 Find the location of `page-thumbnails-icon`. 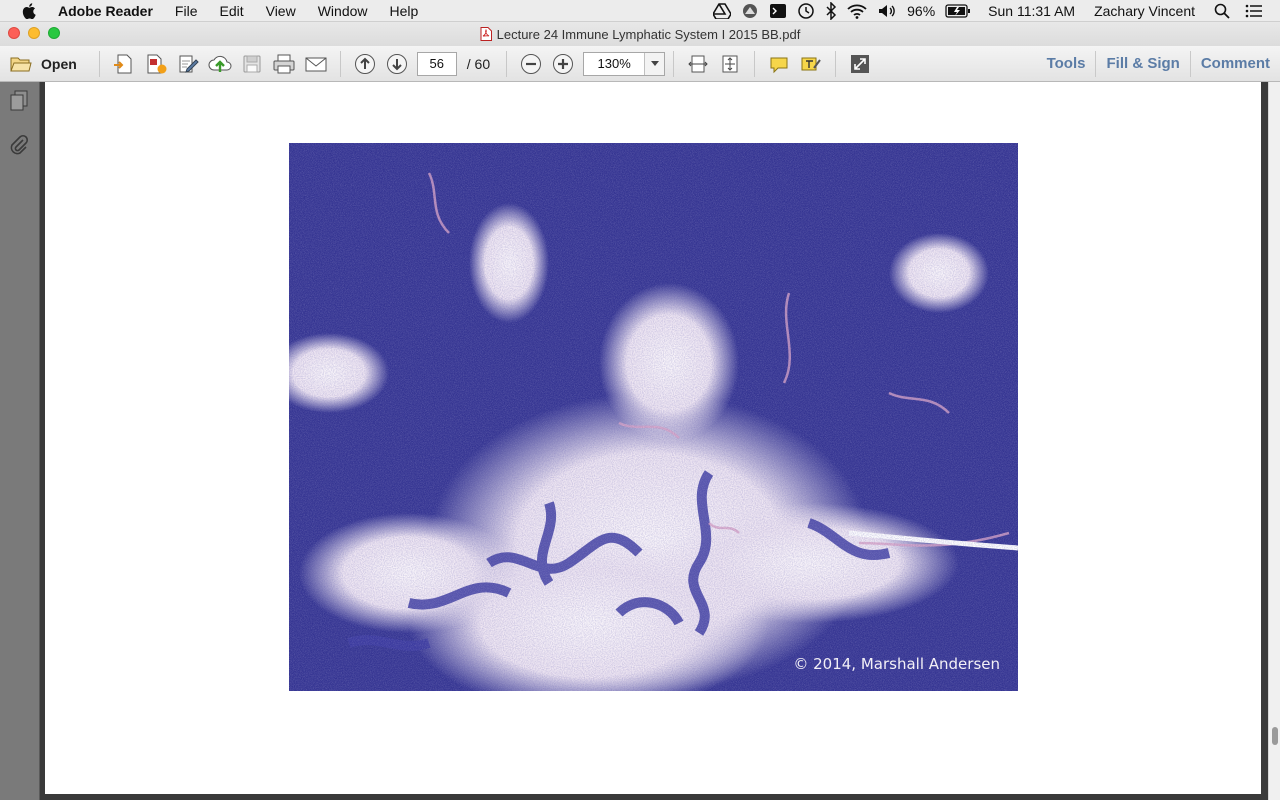

page-thumbnails-icon is located at coordinates (19, 101).